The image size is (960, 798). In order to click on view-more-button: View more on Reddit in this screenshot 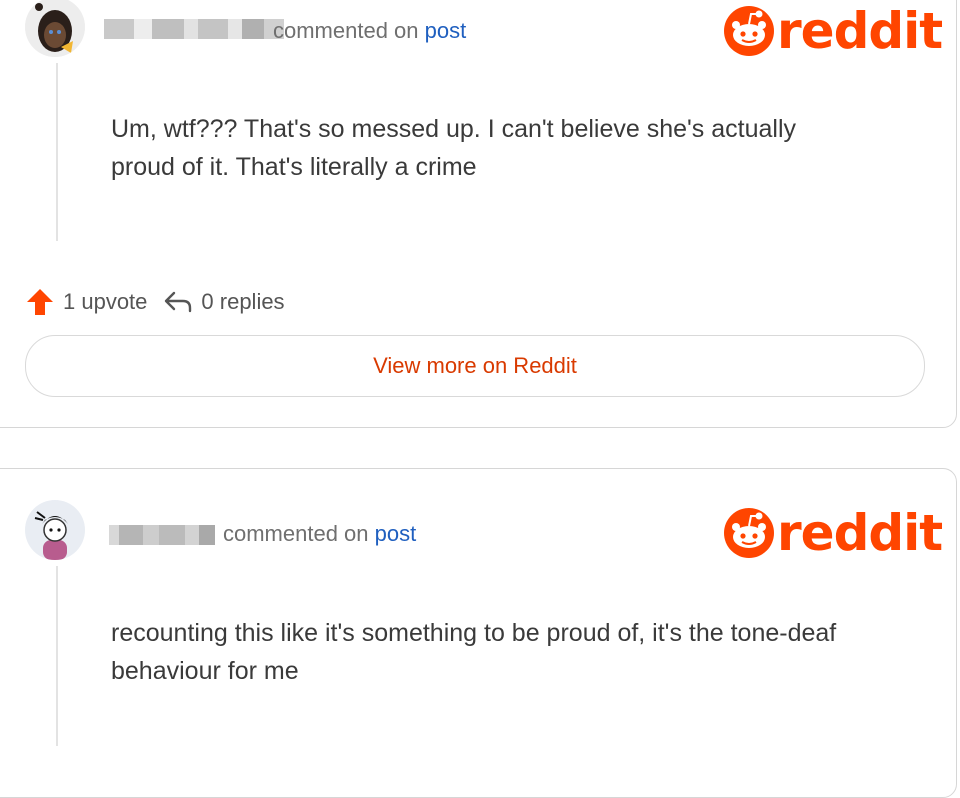, I will do `click(475, 366)`.